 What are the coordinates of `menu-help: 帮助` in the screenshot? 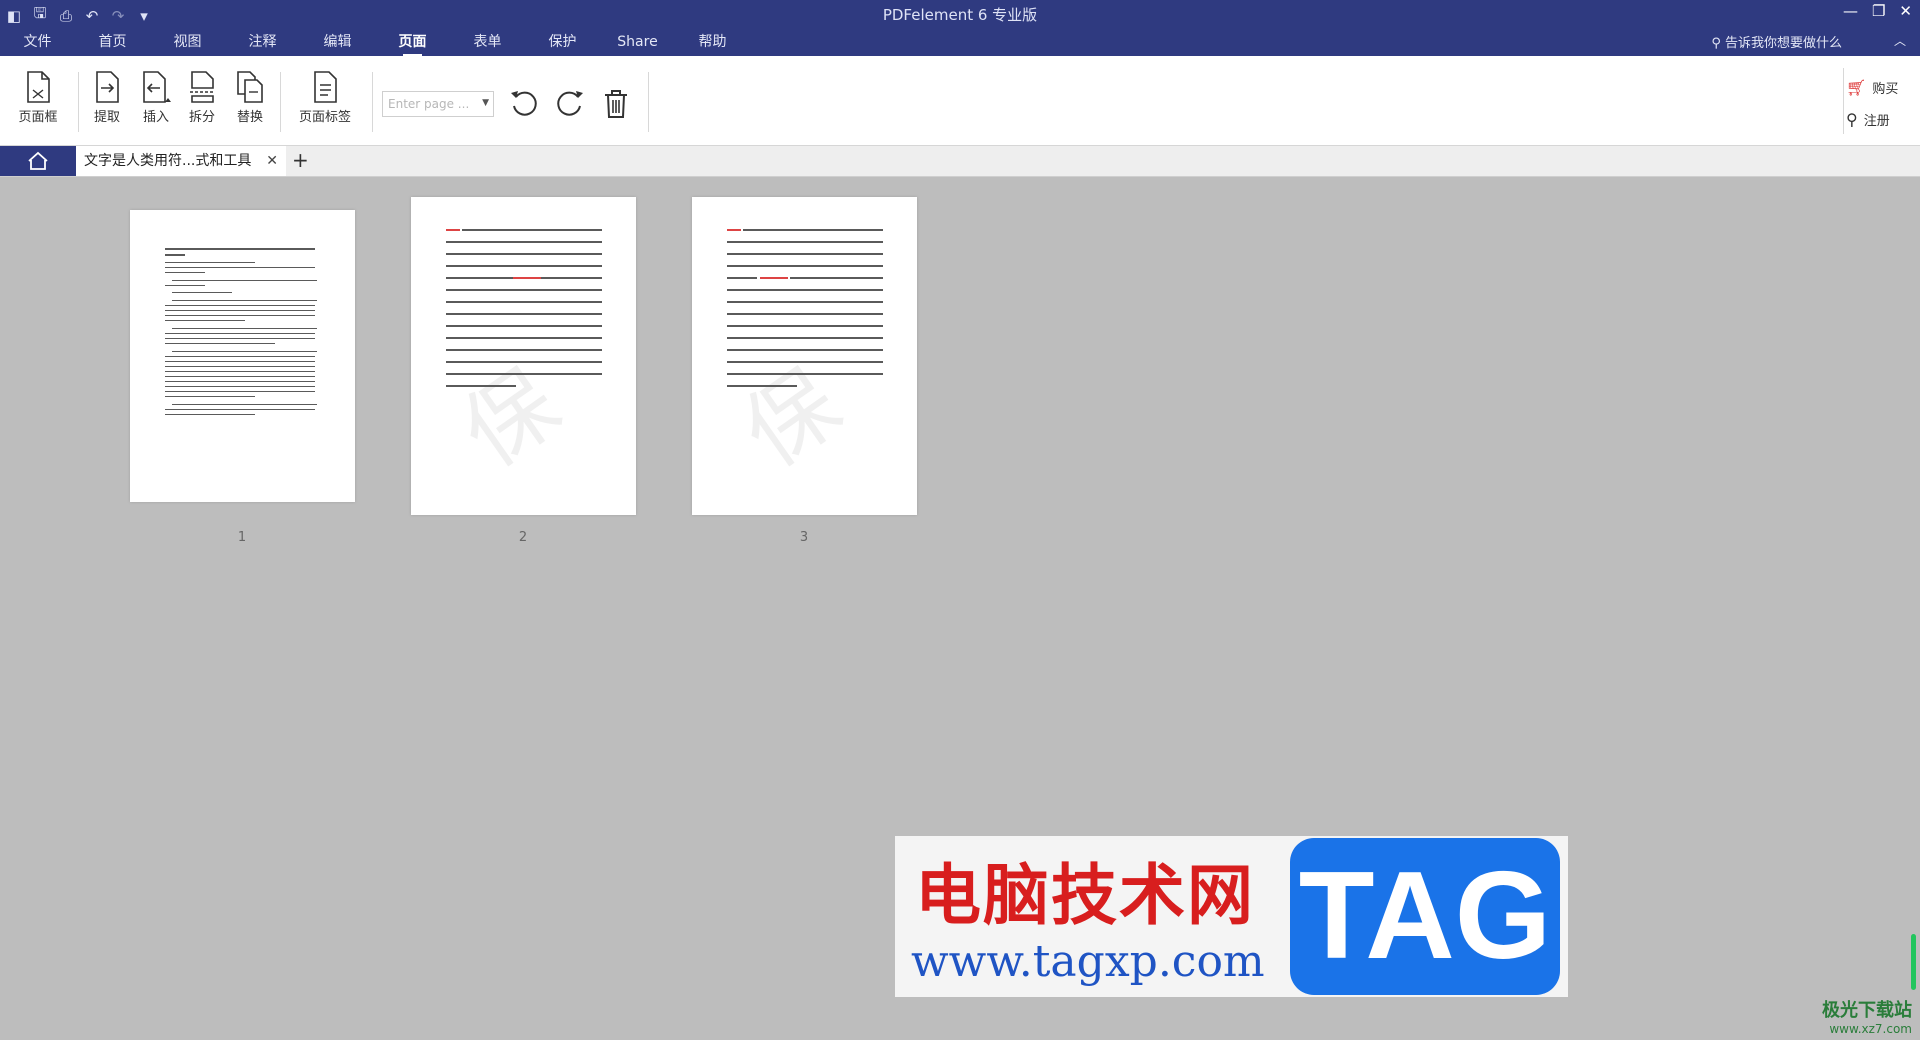 It's located at (712, 43).